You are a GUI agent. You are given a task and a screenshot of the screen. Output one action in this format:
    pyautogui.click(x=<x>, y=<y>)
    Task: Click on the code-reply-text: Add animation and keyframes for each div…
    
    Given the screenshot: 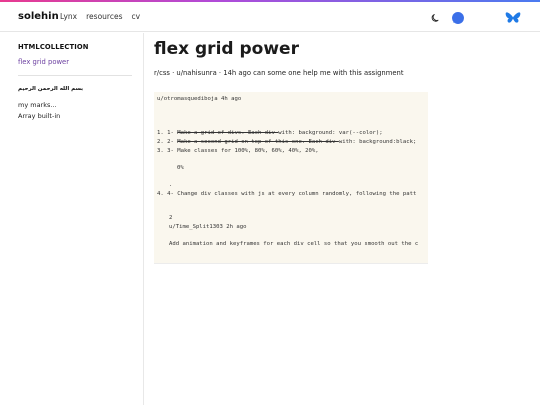 What is the action you would take?
    pyautogui.click(x=294, y=244)
    